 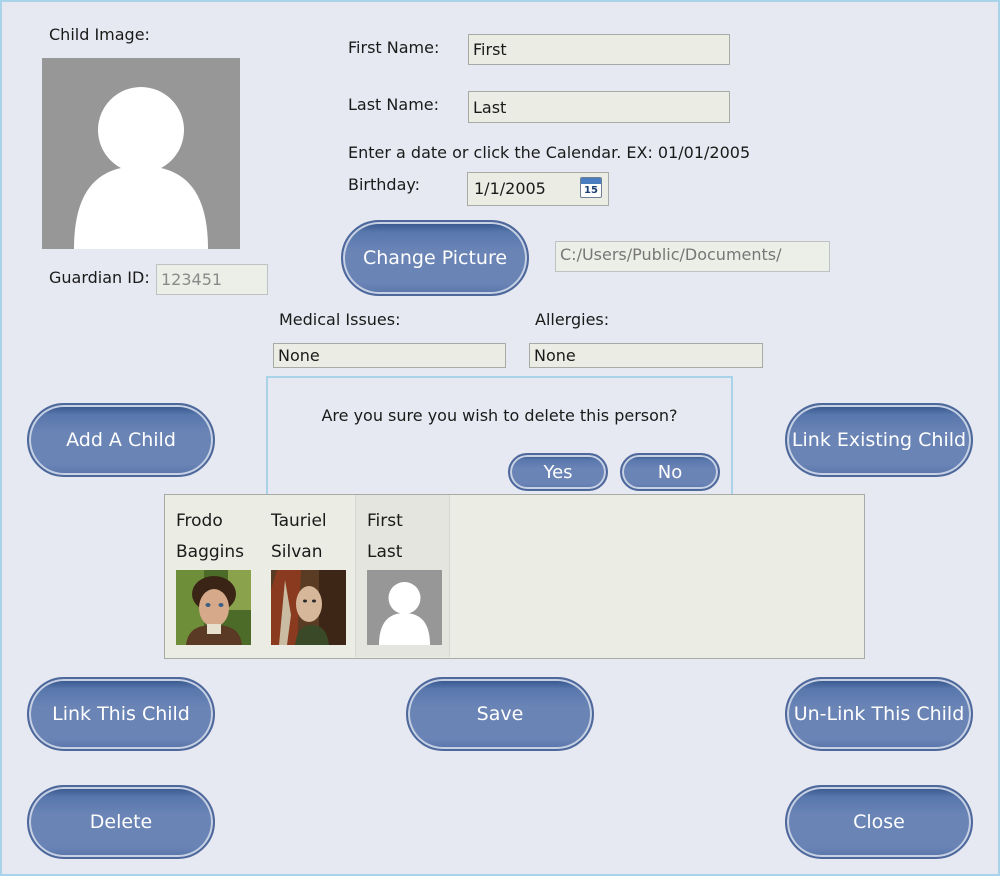 I want to click on unlink-this-child-button: Un-Link This Child, so click(x=879, y=714).